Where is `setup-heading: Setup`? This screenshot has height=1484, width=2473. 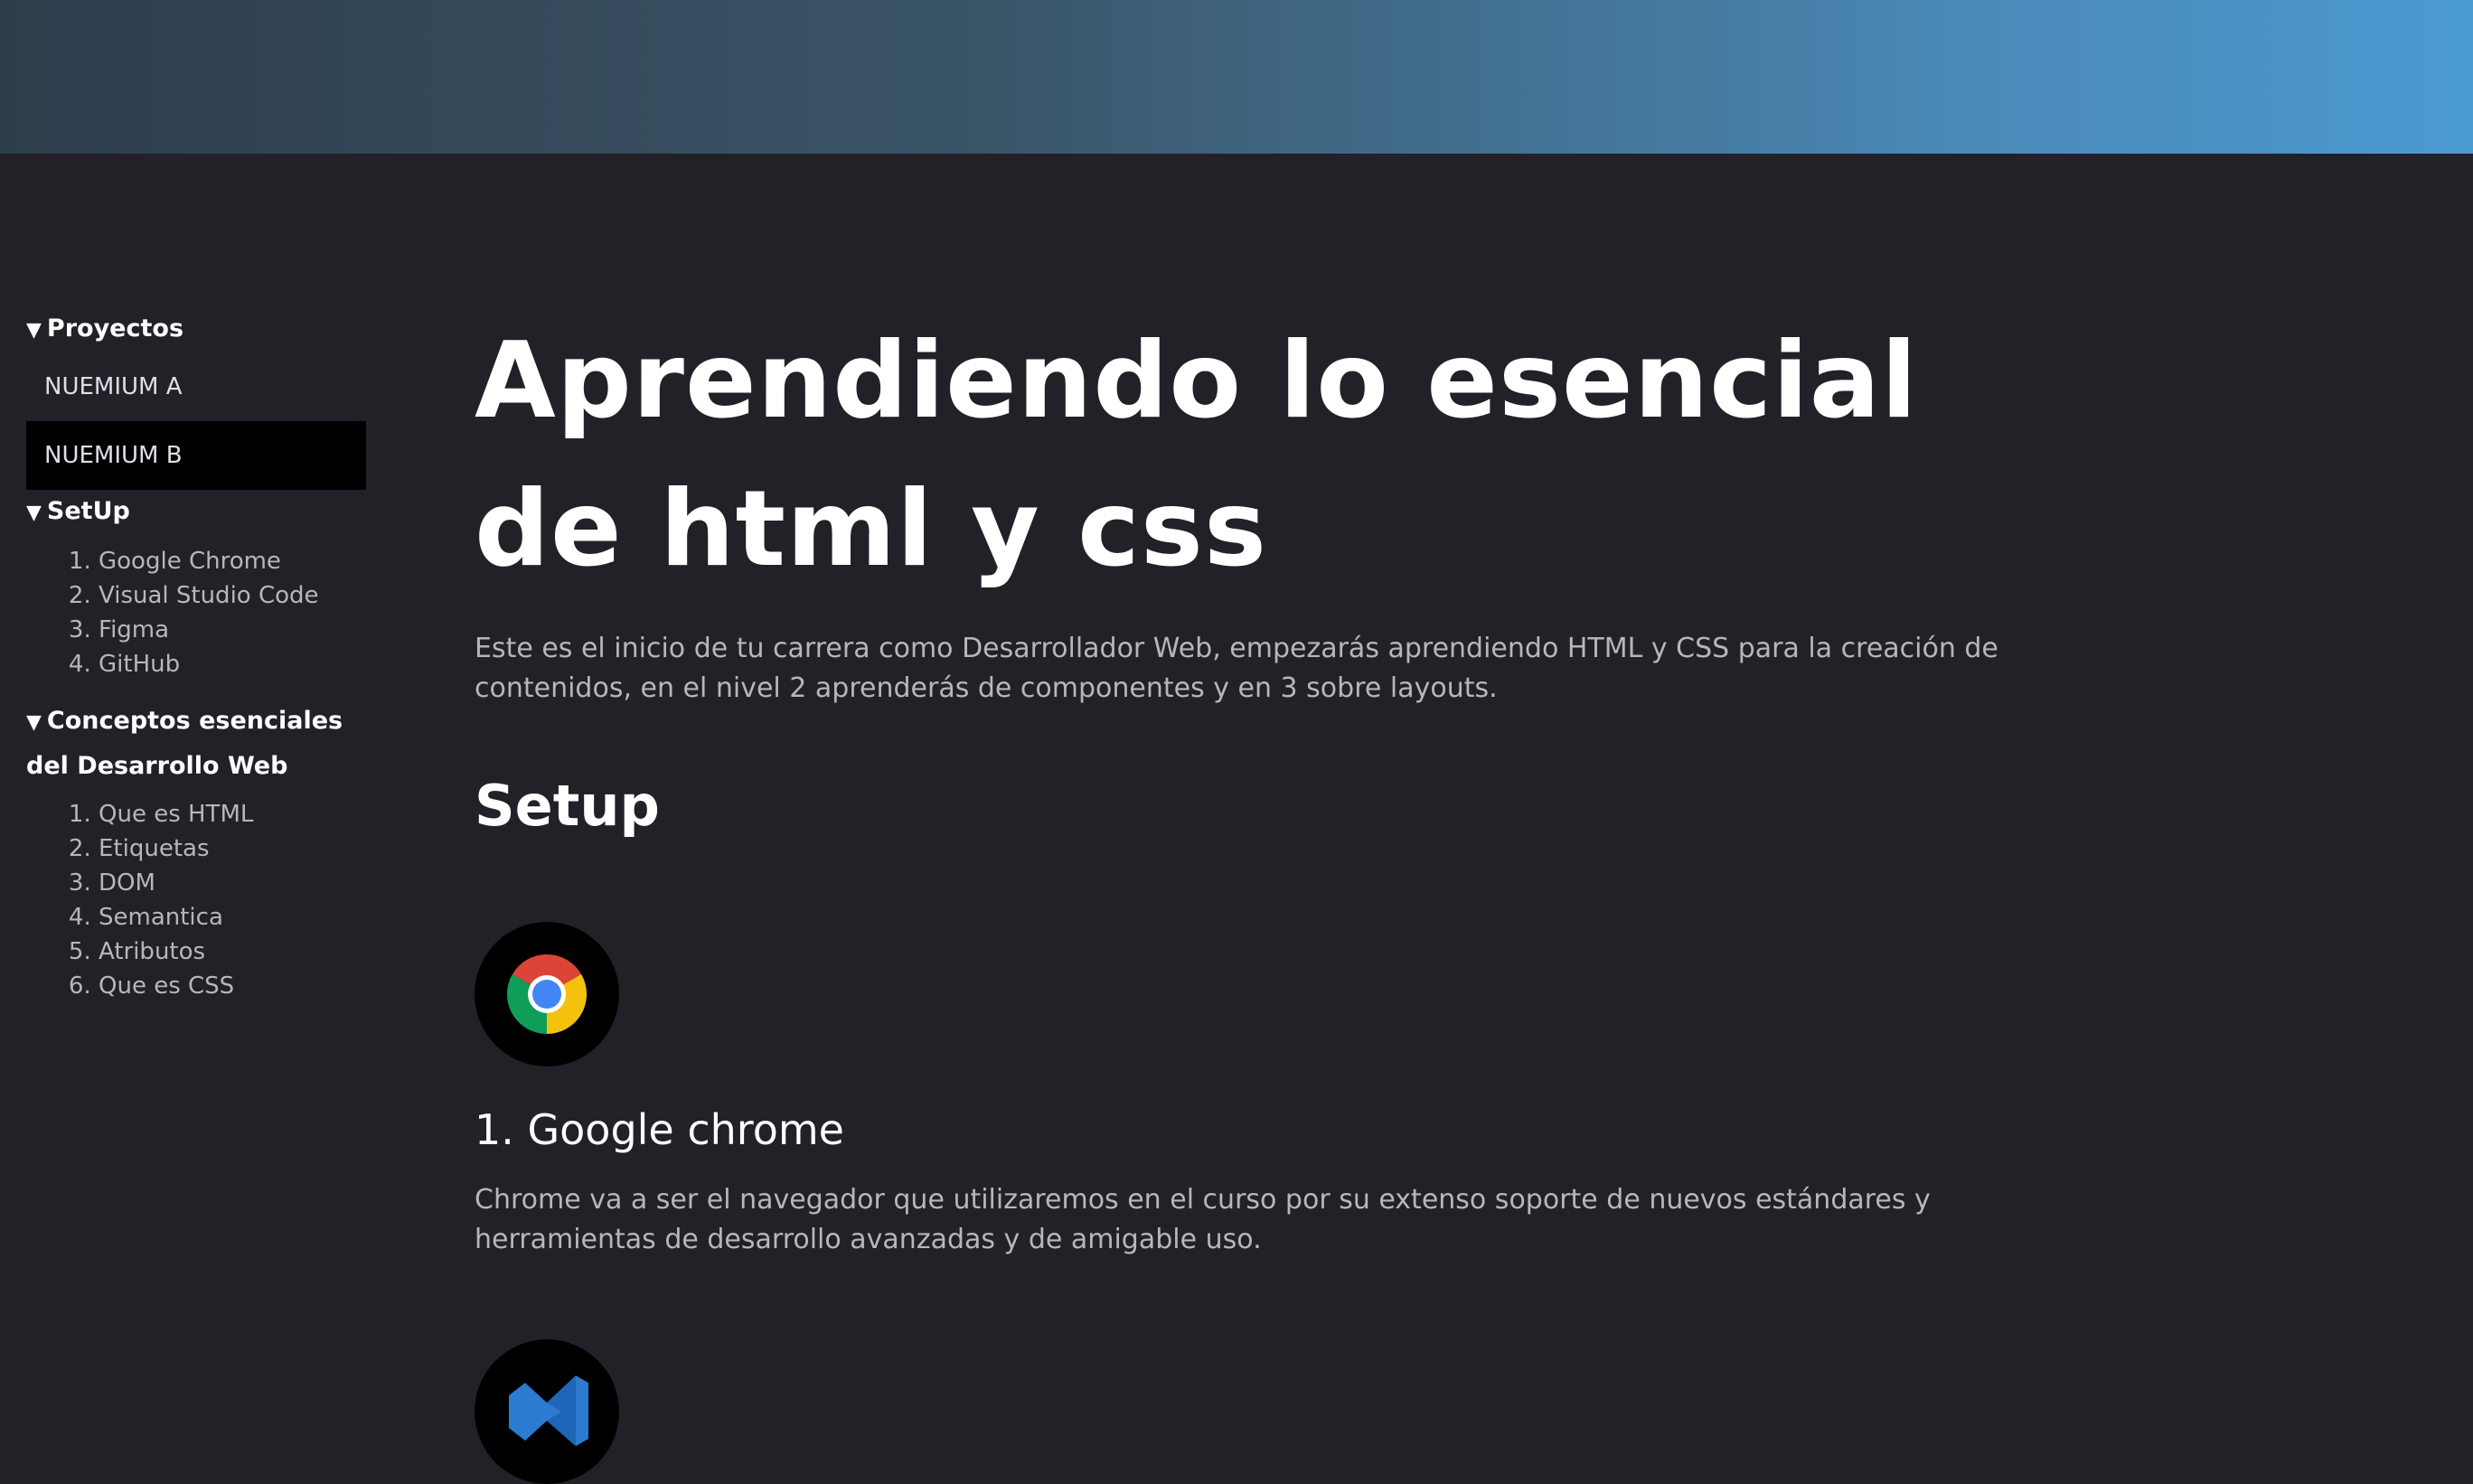
setup-heading: Setup is located at coordinates (567, 806).